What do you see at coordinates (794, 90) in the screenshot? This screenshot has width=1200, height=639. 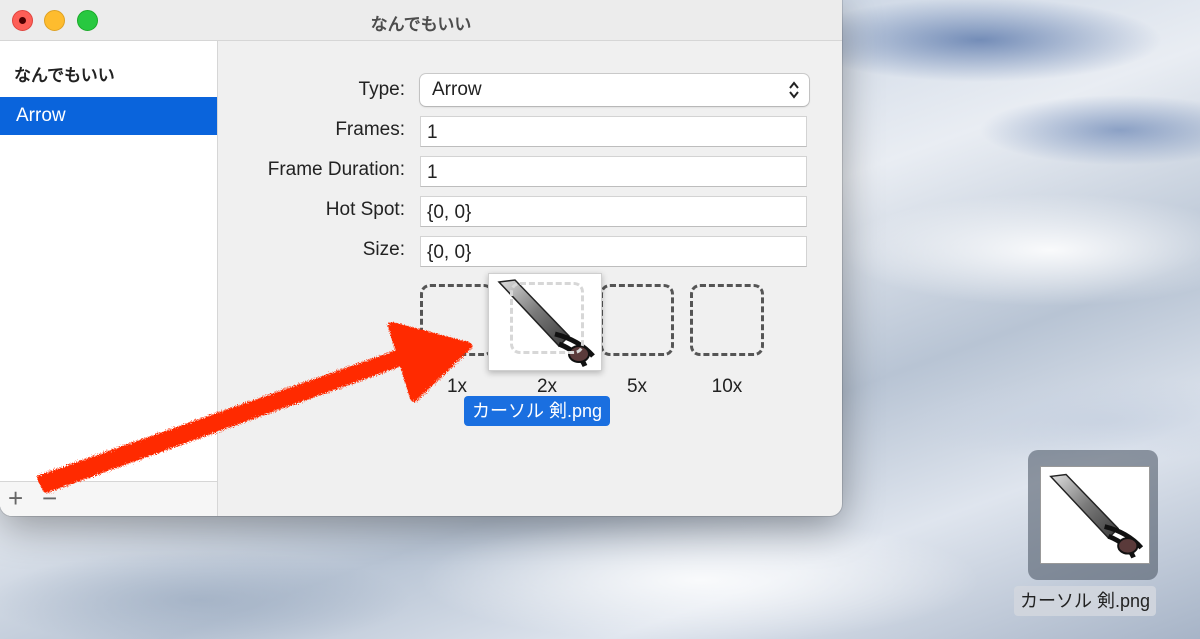 I see `chevron-updown-icon` at bounding box center [794, 90].